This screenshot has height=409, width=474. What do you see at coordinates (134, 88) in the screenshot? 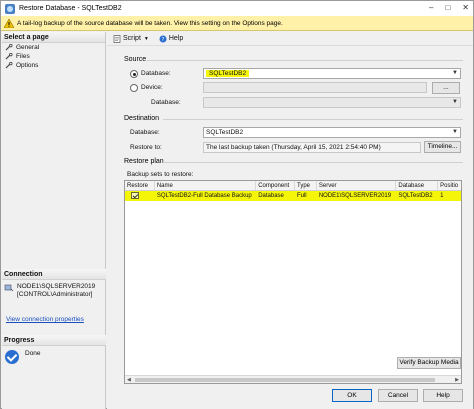
I see `device-radio` at bounding box center [134, 88].